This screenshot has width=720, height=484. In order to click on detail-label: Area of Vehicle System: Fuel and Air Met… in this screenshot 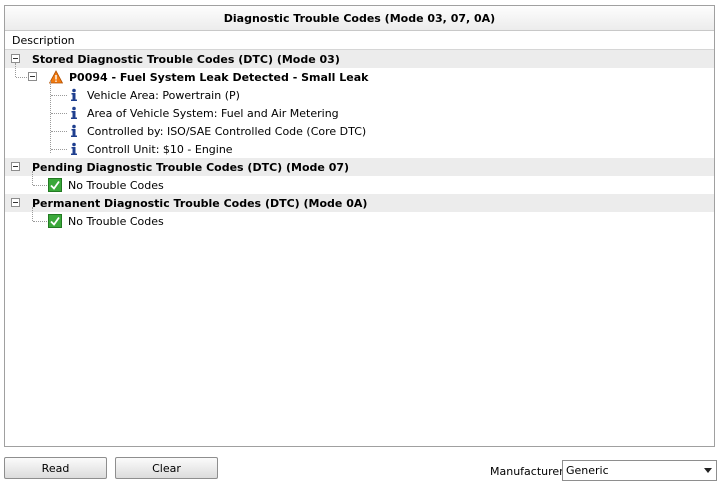, I will do `click(213, 113)`.